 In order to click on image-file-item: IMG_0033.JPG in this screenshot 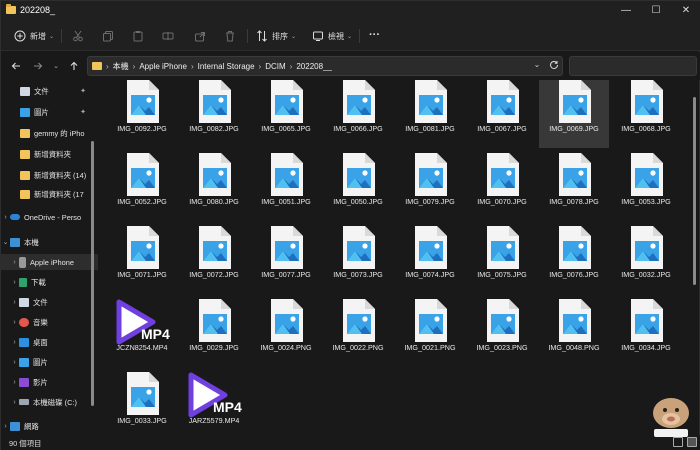, I will do `click(142, 401)`.